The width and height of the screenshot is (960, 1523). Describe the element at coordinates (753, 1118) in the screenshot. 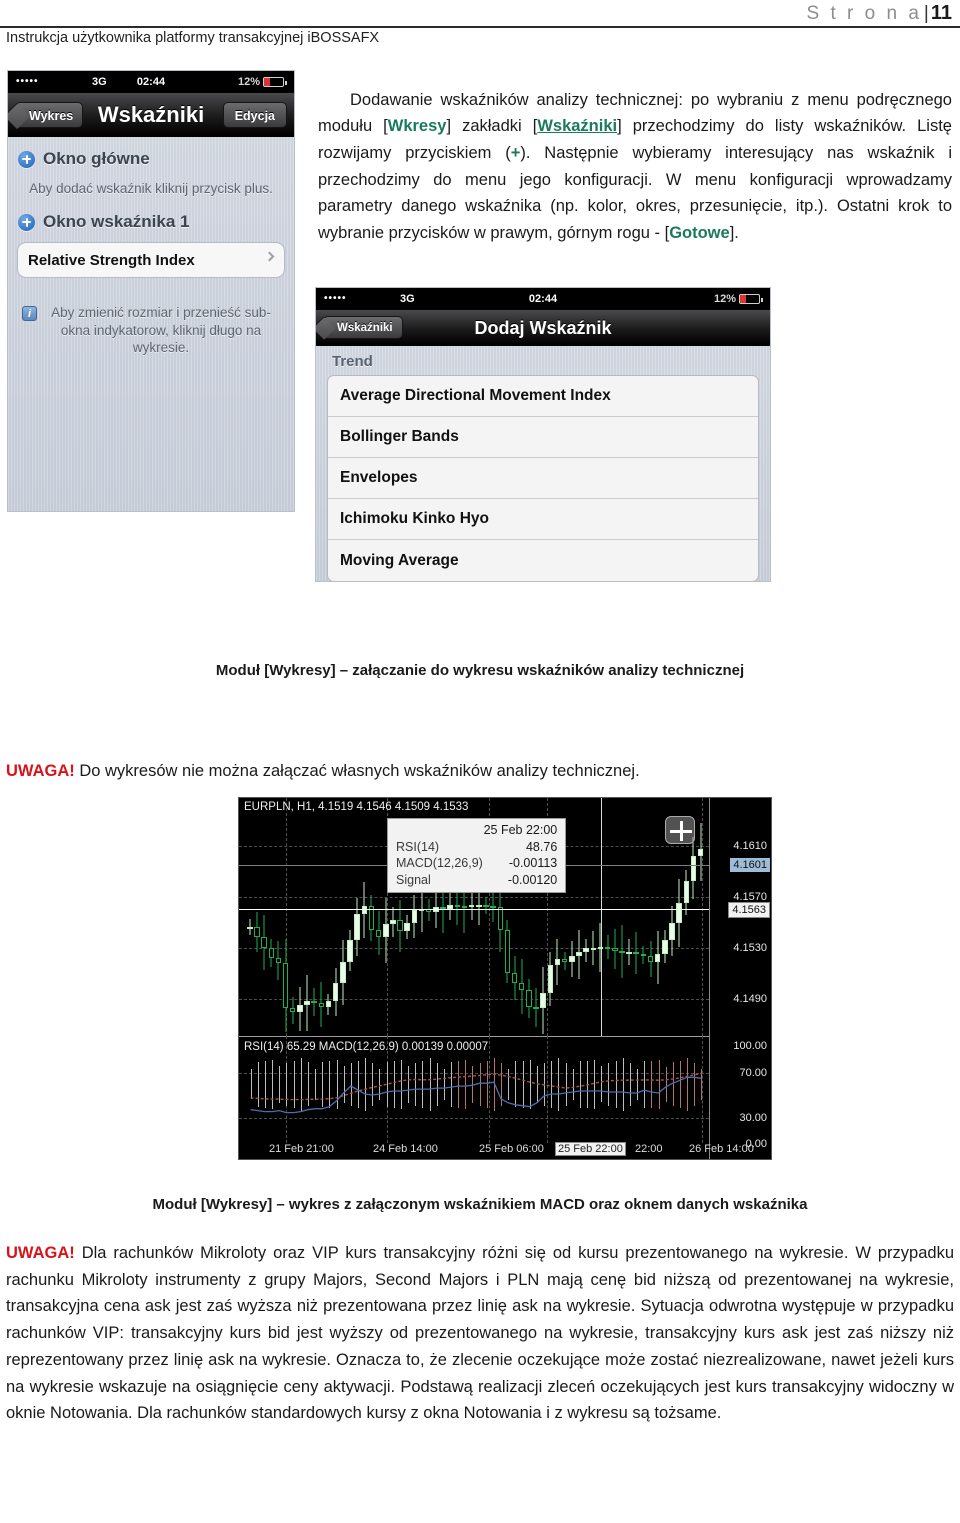

I see `indicator-tick: 30.00` at that location.